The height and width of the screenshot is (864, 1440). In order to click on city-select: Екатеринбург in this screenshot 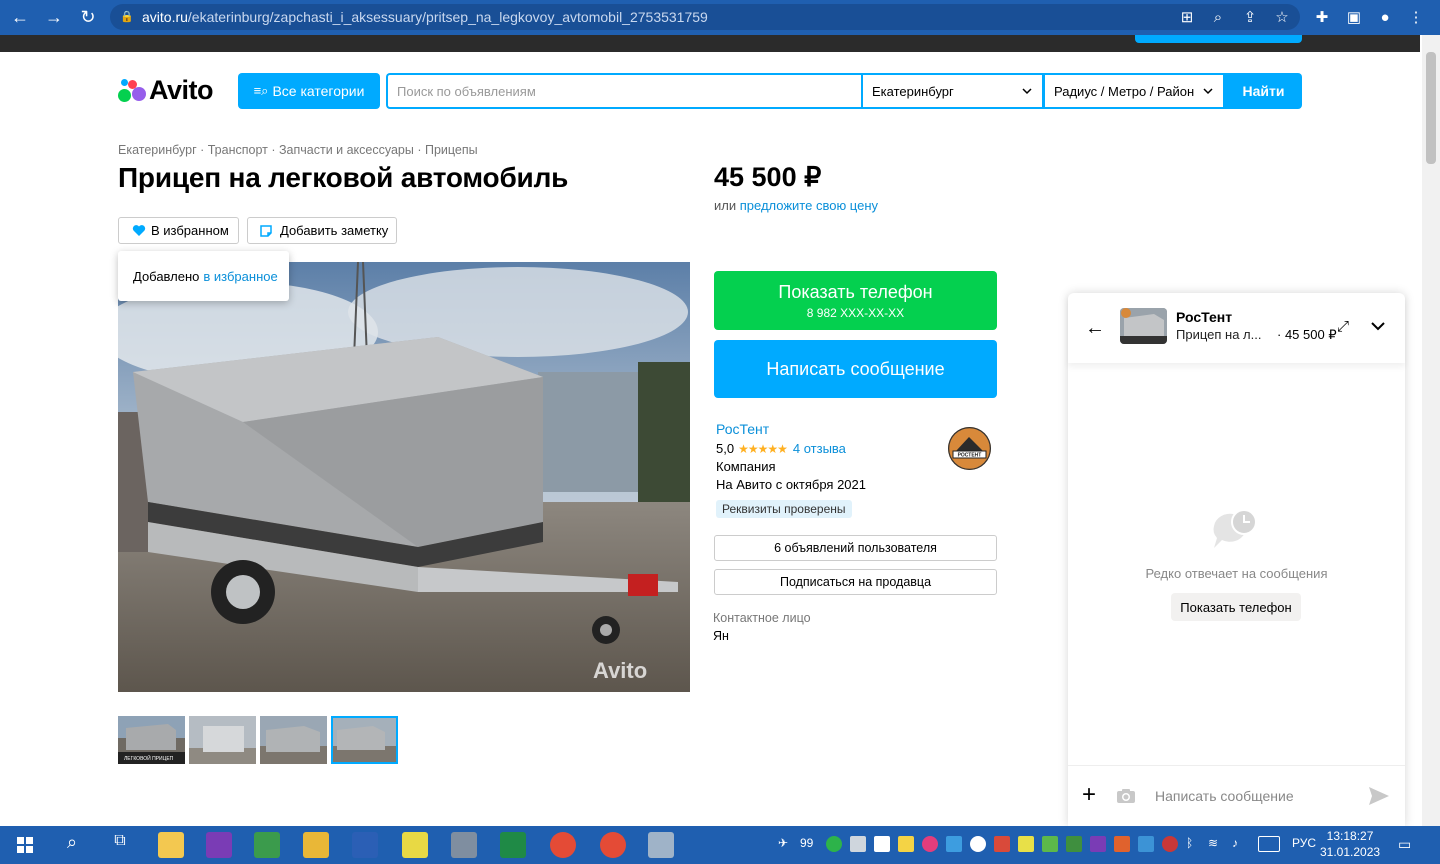, I will do `click(952, 91)`.